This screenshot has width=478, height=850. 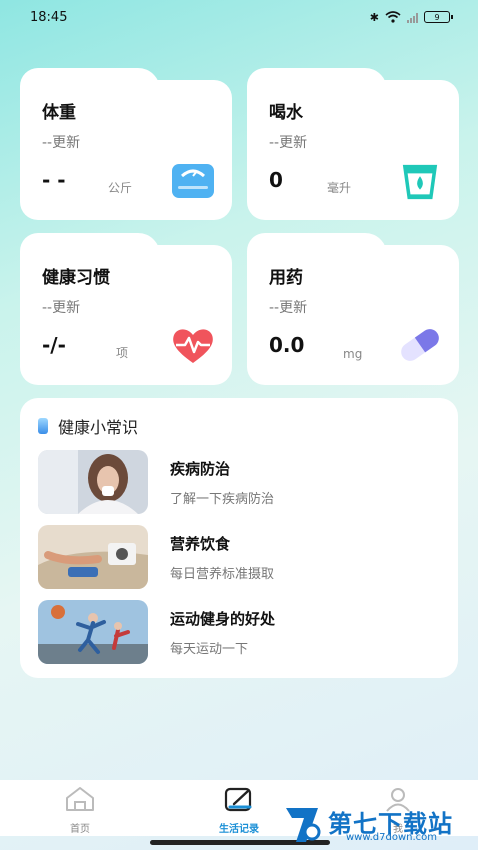 What do you see at coordinates (193, 346) in the screenshot?
I see `heart-pulse-icon` at bounding box center [193, 346].